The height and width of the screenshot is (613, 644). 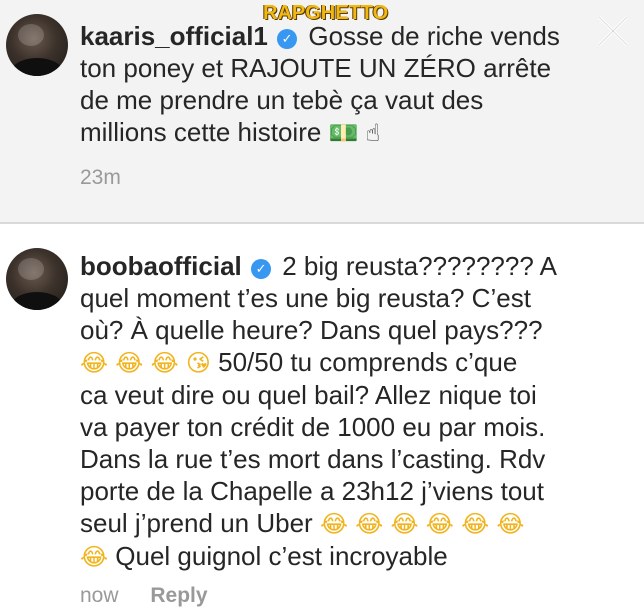 I want to click on money-bag-icon: 💵, so click(x=343, y=133).